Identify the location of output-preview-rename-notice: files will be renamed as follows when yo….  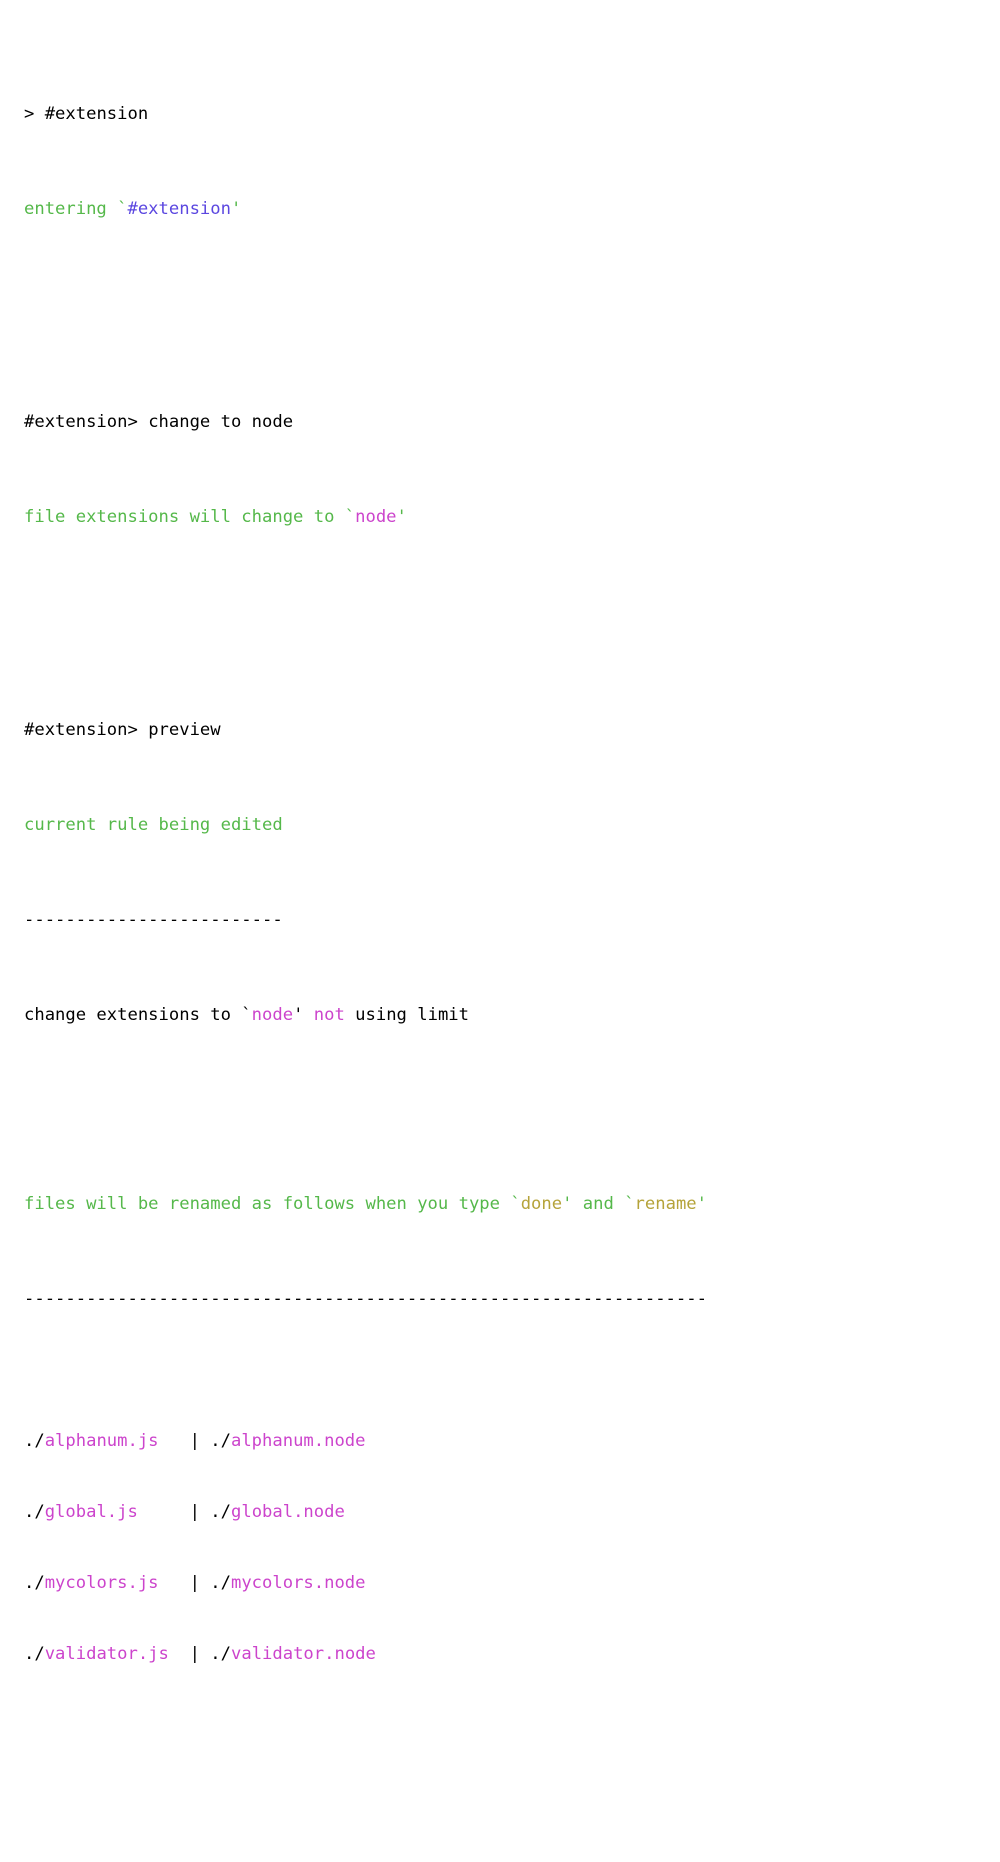
(512, 1205).